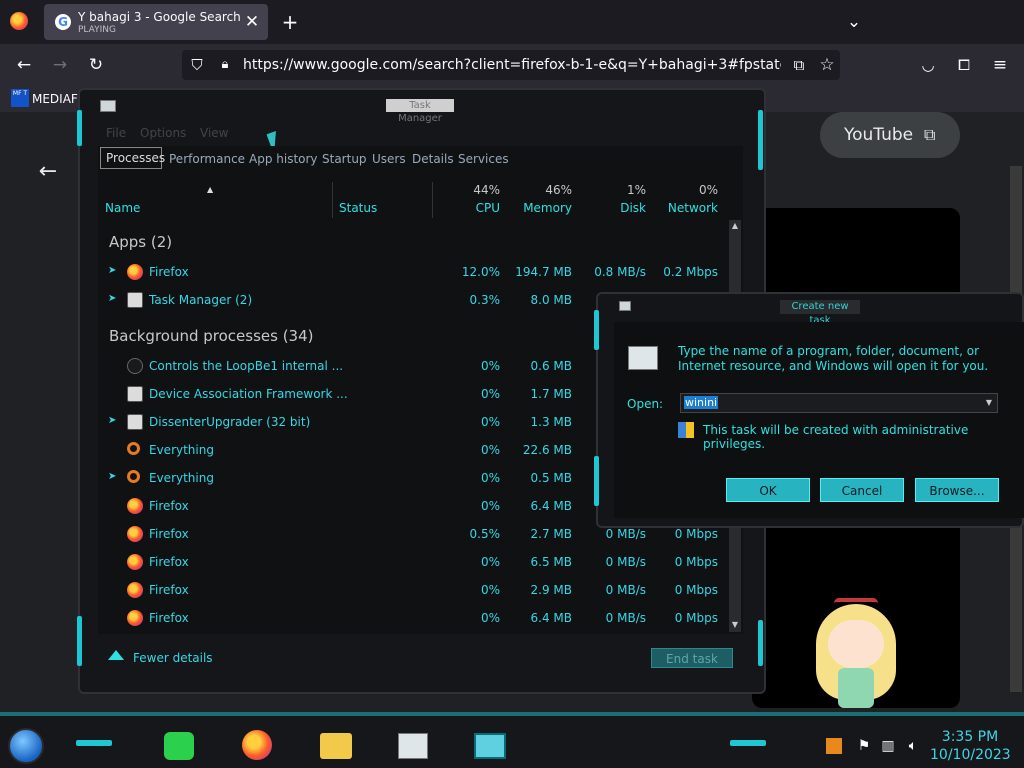 This screenshot has height=768, width=1024. Describe the element at coordinates (856, 688) in the screenshot. I see `mascot-dress` at that location.